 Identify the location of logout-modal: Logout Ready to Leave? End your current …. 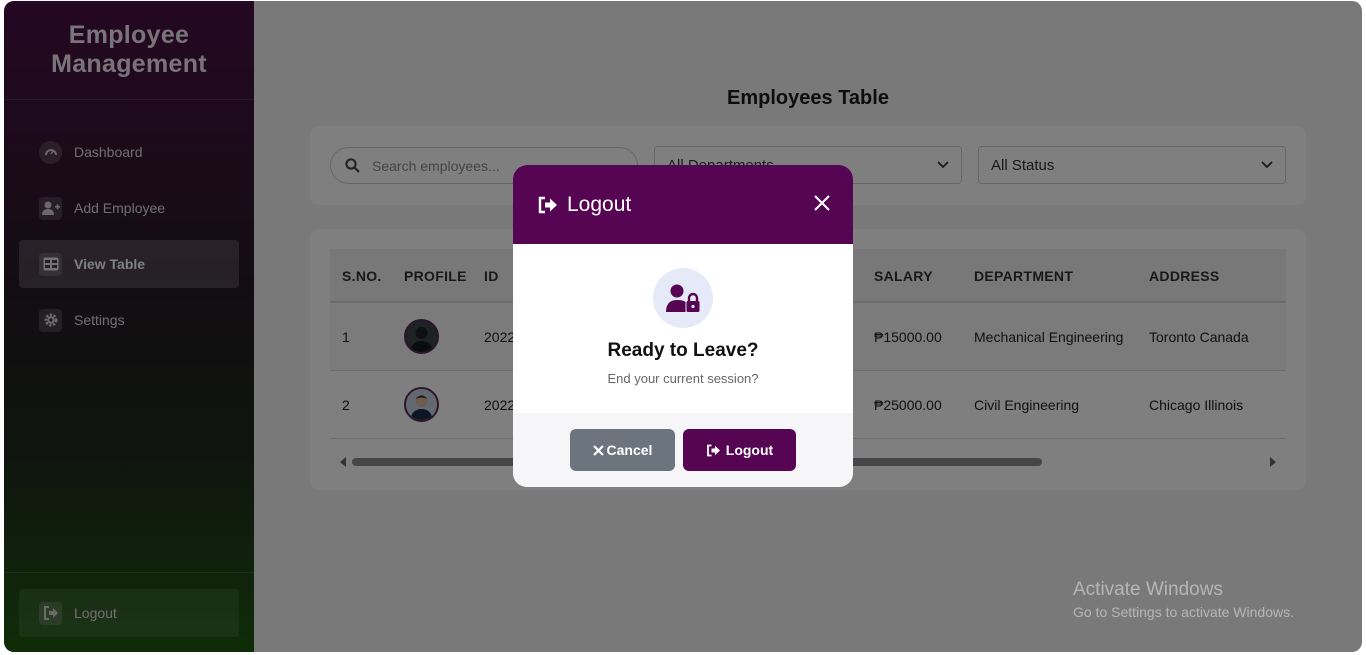
(683, 326).